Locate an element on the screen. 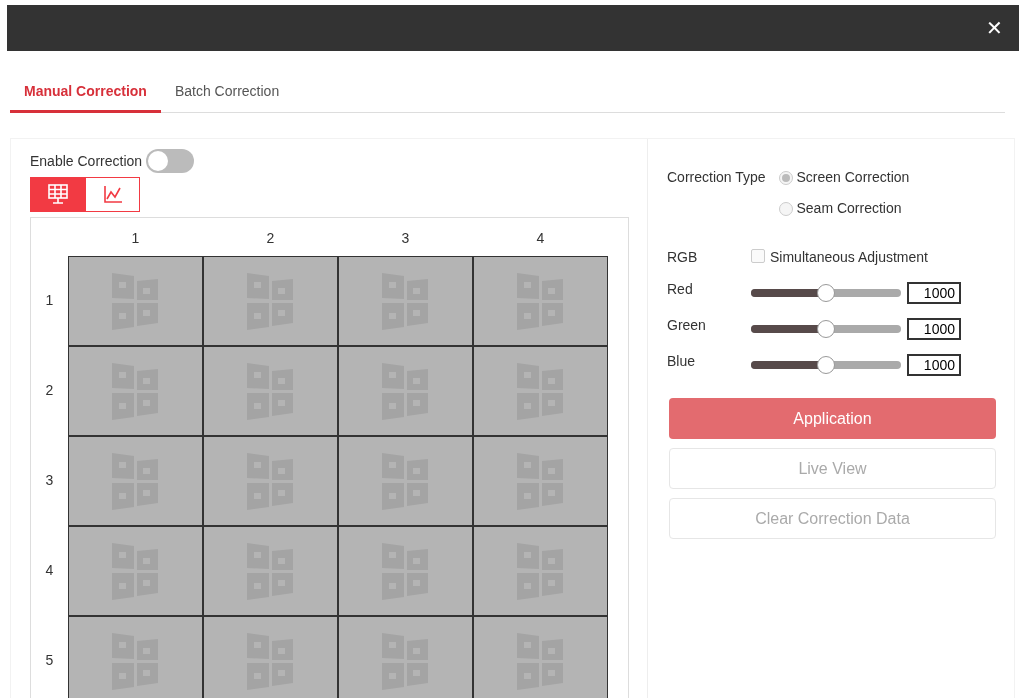 The image size is (1019, 698). radio-label: Seam Correction is located at coordinates (849, 208).